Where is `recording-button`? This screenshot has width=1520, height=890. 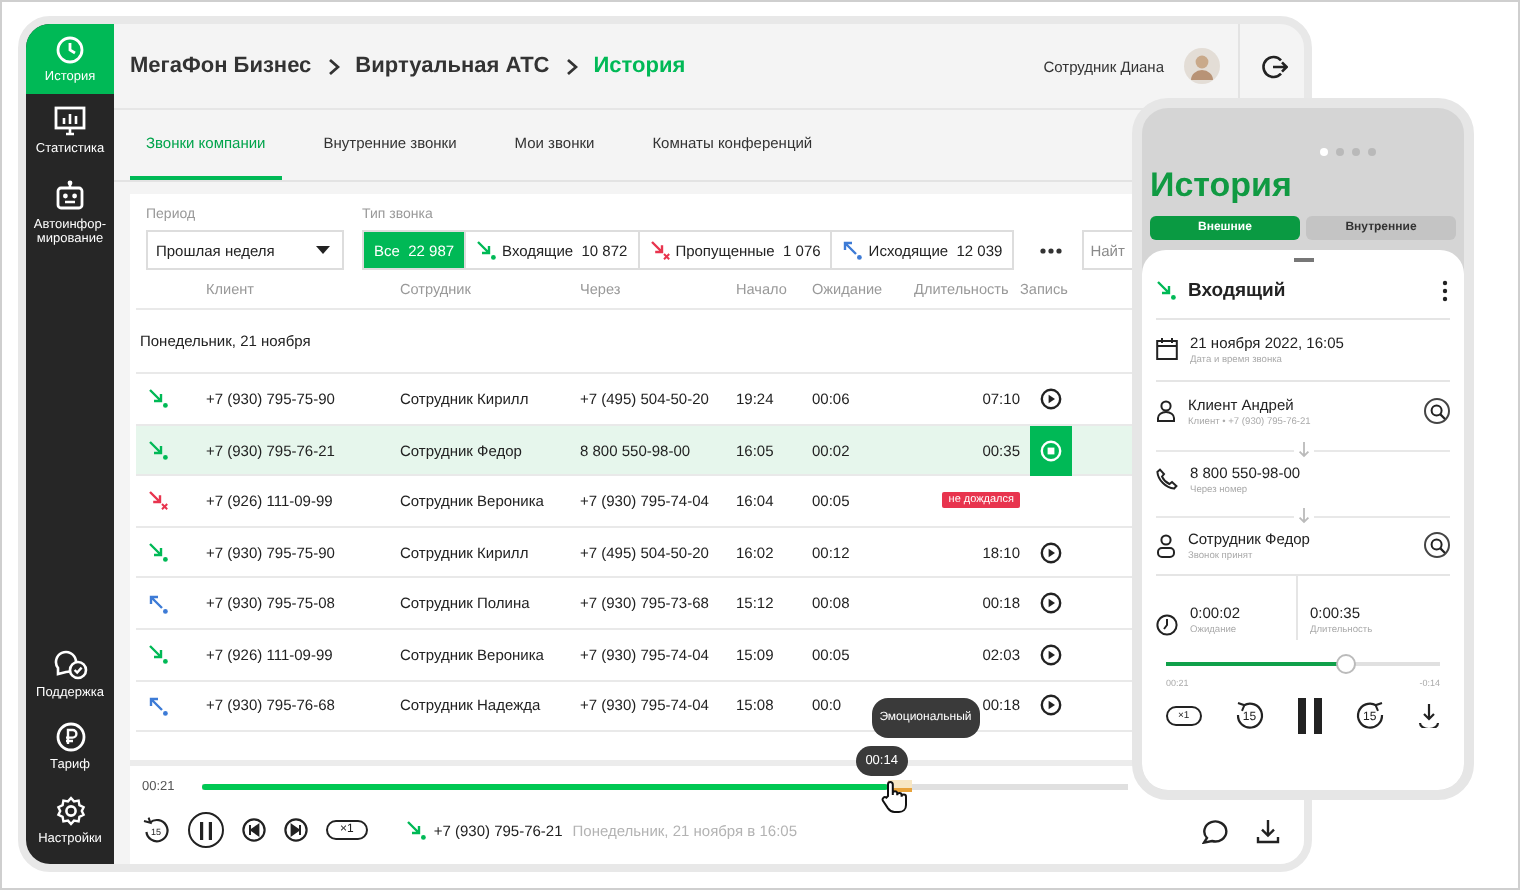
recording-button is located at coordinates (1050, 450).